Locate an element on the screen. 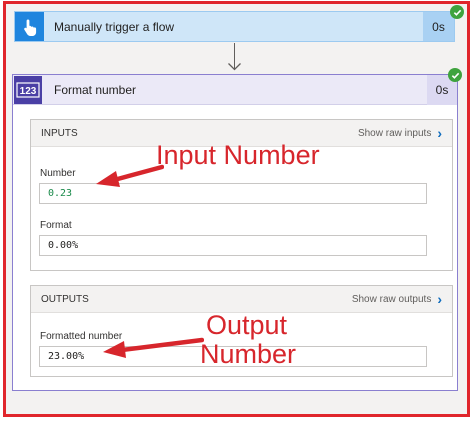  number-label: Number is located at coordinates (58, 173).